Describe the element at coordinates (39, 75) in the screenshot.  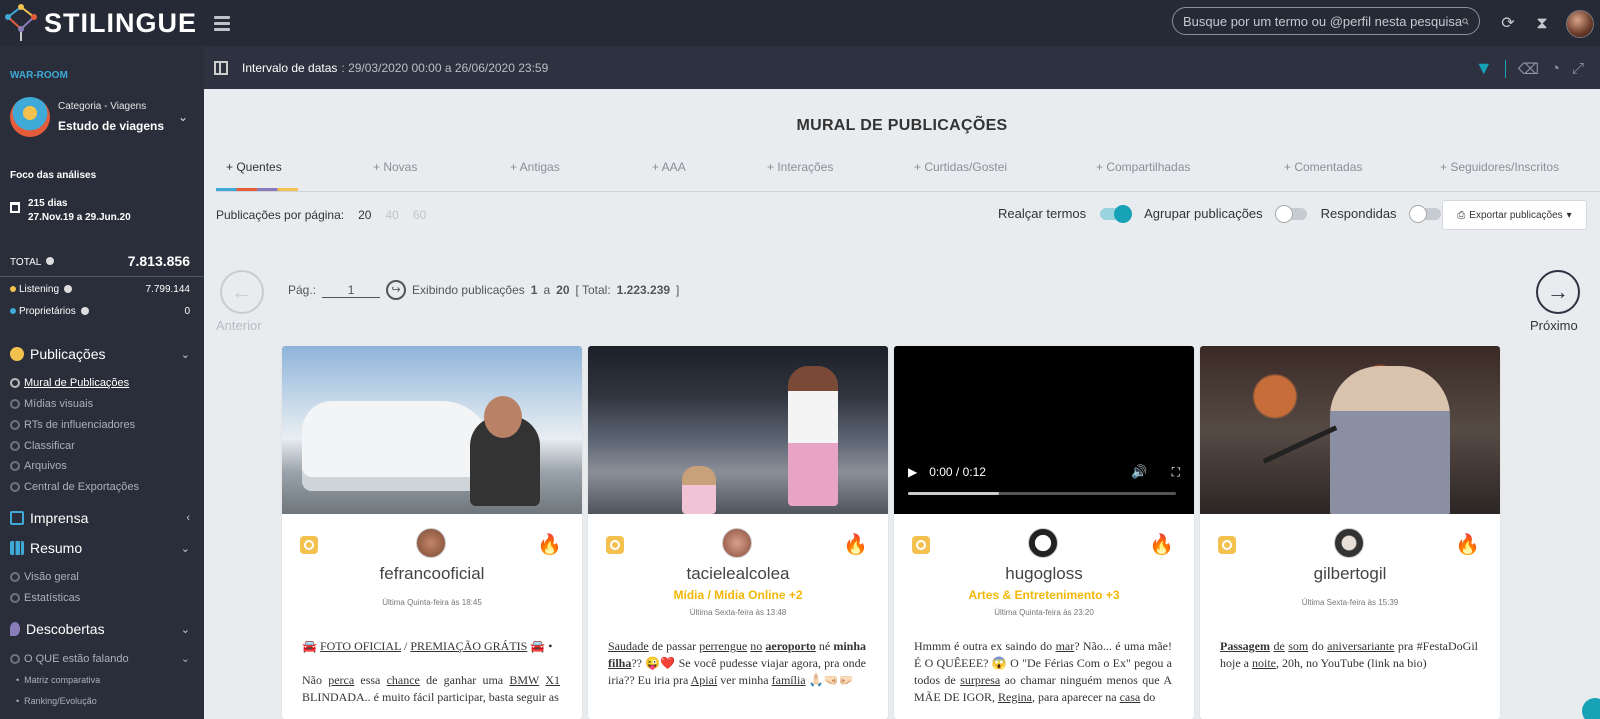
I see `war-room-label: WAR-ROOM` at that location.